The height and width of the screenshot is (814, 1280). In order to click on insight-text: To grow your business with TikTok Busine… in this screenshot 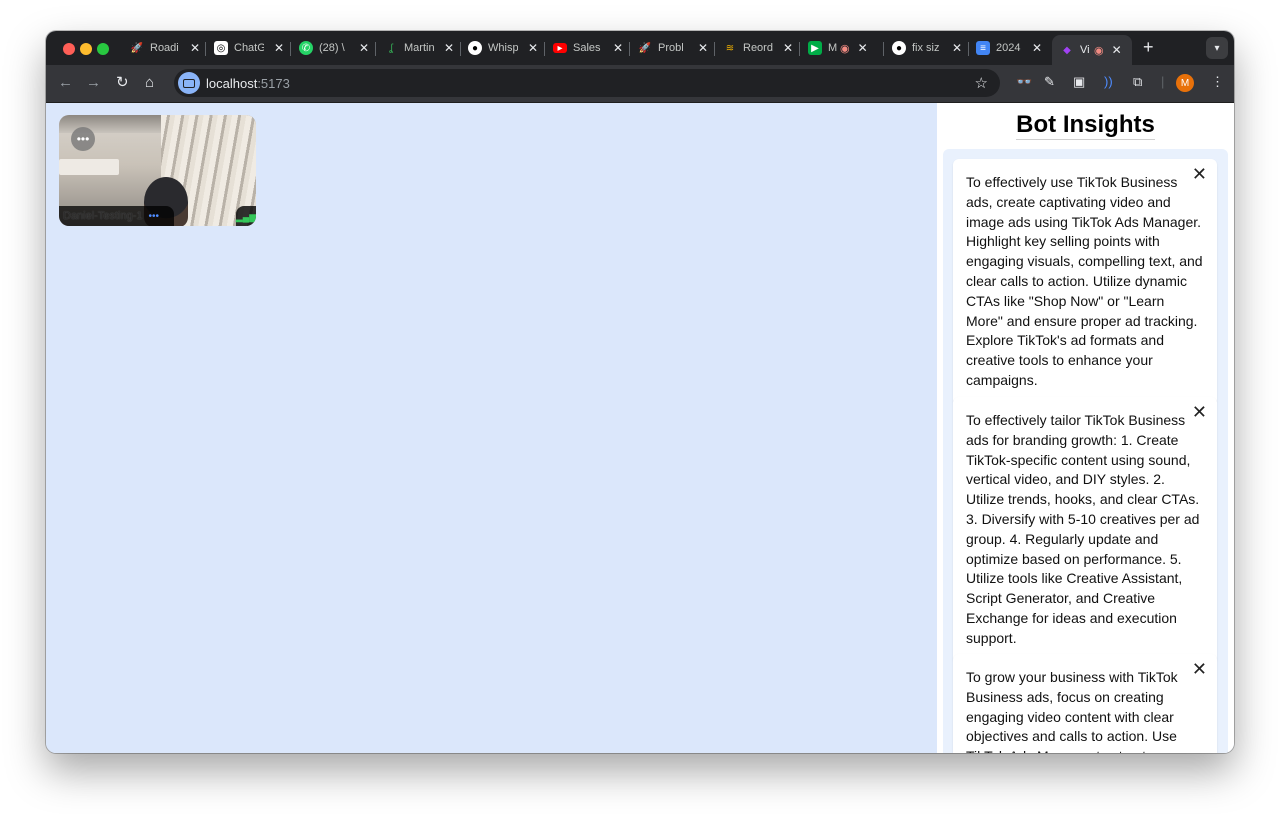, I will do `click(1072, 711)`.